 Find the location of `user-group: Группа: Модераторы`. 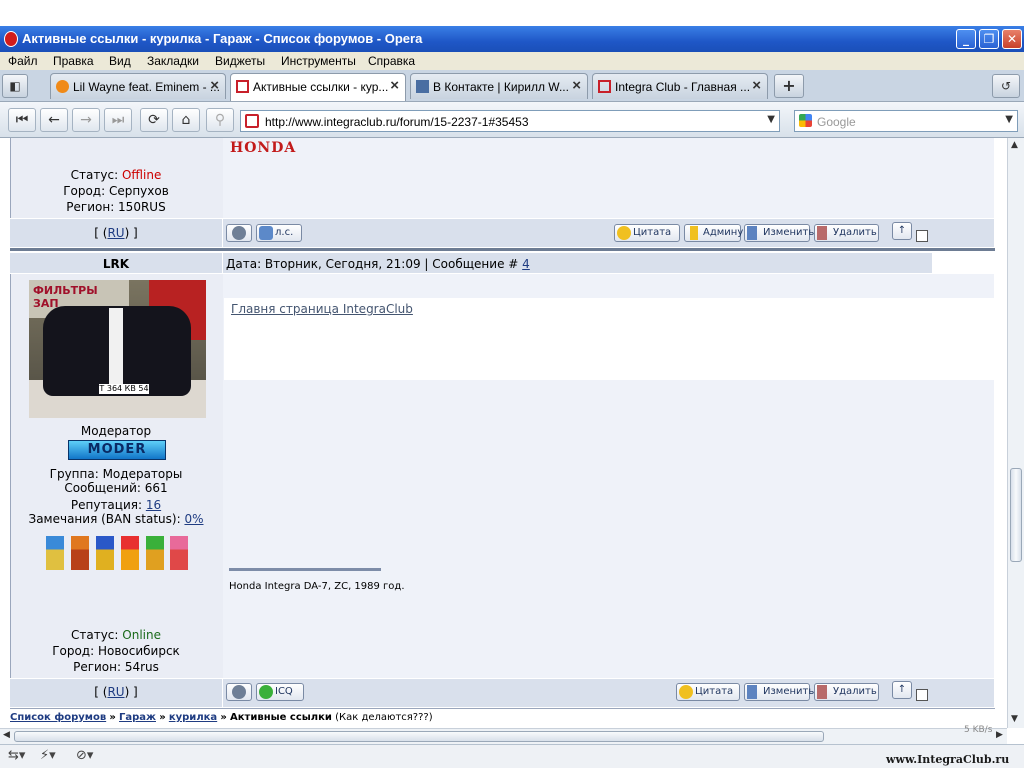

user-group: Группа: Модераторы is located at coordinates (116, 474).